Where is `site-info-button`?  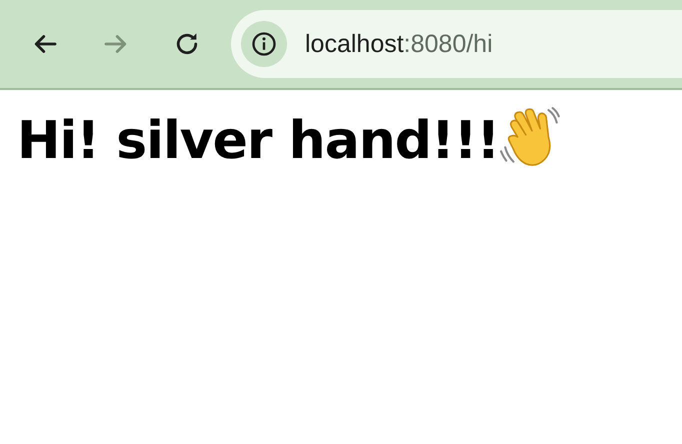 site-info-button is located at coordinates (264, 44).